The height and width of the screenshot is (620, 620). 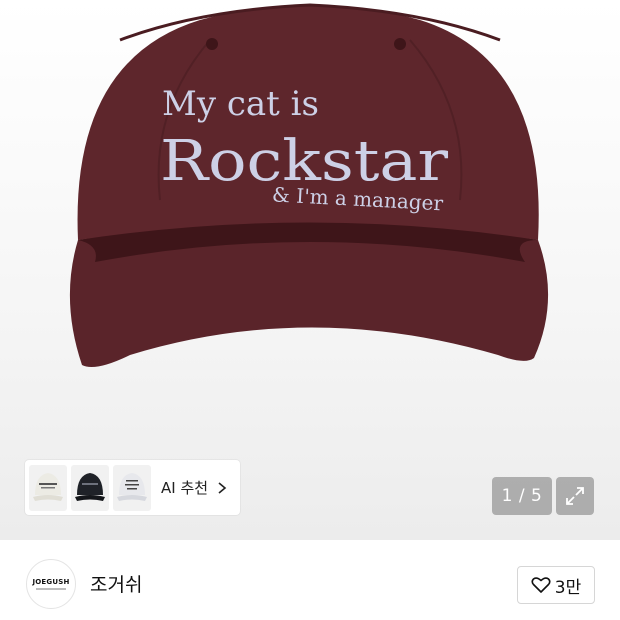 What do you see at coordinates (185, 488) in the screenshot?
I see `ai-recommend-label: AI 추천` at bounding box center [185, 488].